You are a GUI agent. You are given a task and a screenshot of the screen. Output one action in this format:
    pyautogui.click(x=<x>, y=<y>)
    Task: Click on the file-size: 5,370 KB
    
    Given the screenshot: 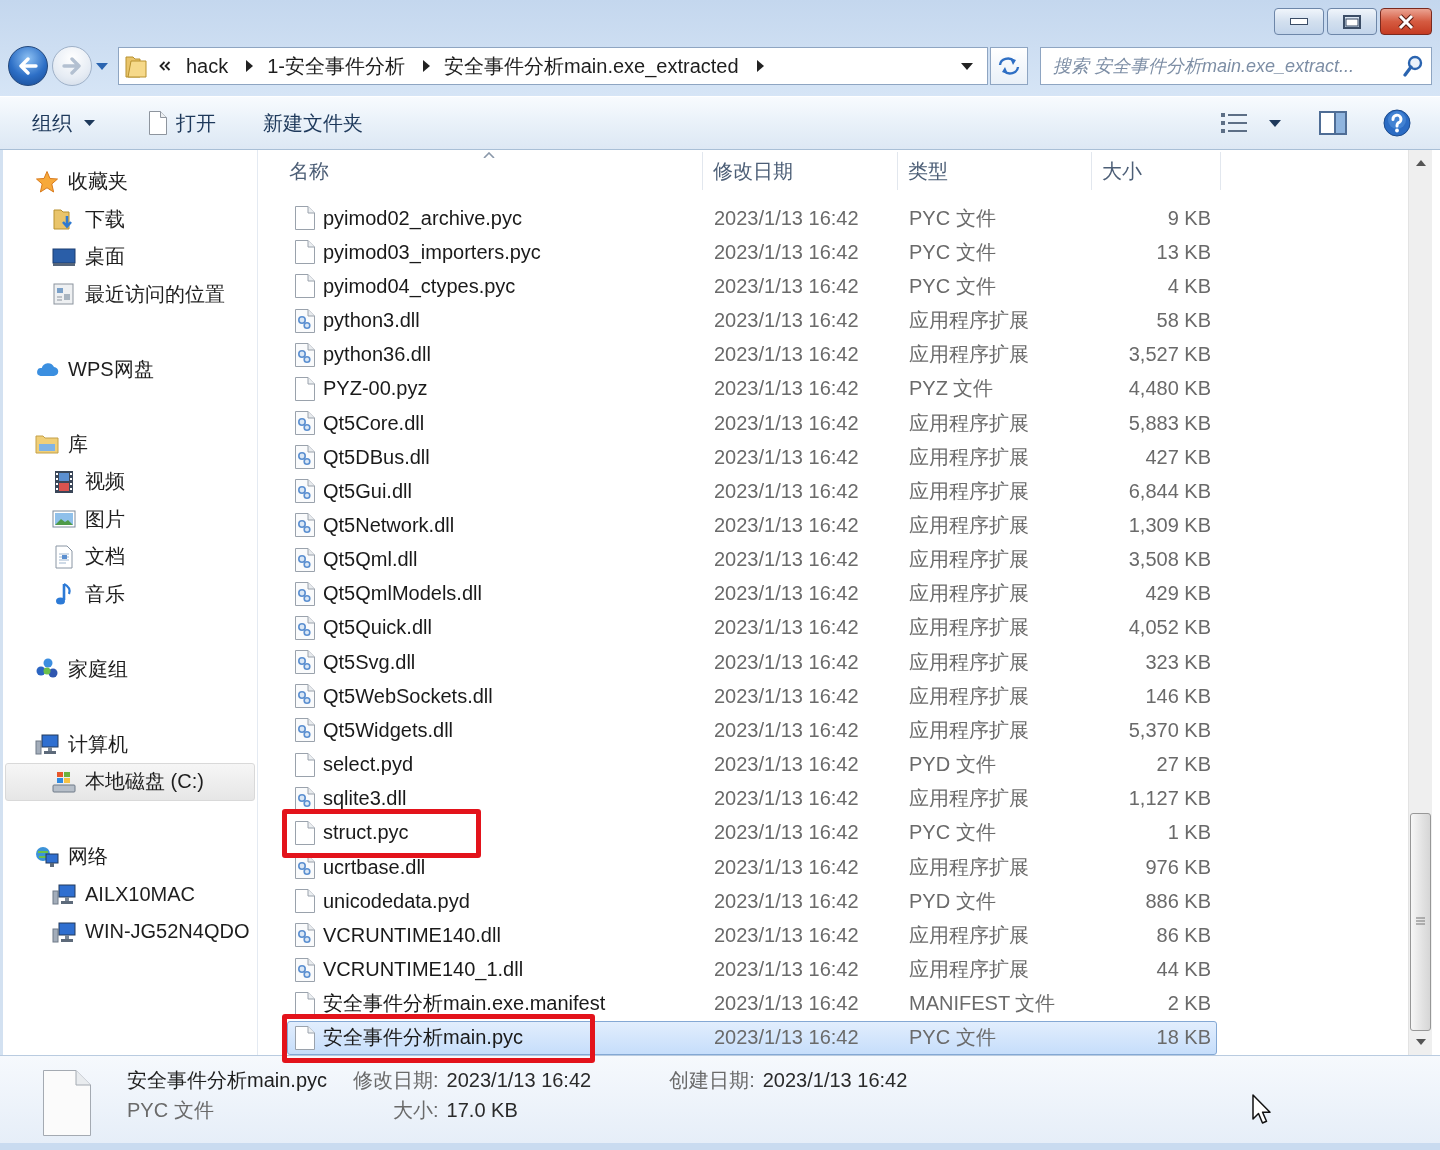 What is the action you would take?
    pyautogui.click(x=1169, y=730)
    